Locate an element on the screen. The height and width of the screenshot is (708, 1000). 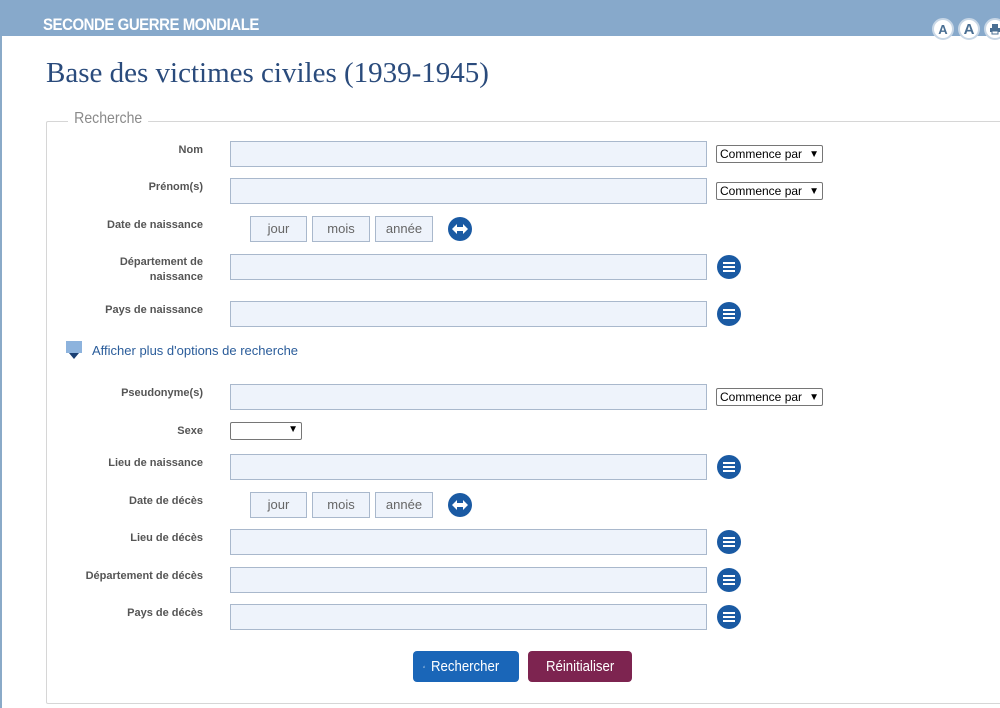
search-legend: Recherche is located at coordinates (108, 119).